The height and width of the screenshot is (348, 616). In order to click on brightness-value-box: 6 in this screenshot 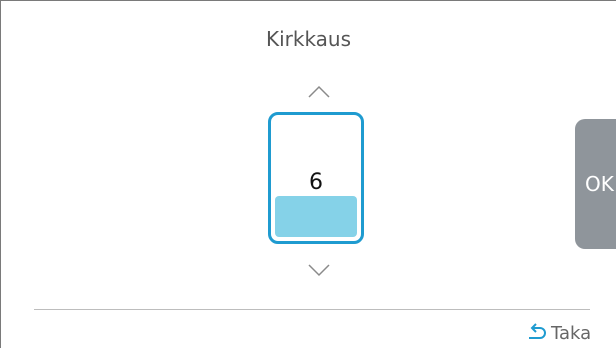, I will do `click(316, 178)`.